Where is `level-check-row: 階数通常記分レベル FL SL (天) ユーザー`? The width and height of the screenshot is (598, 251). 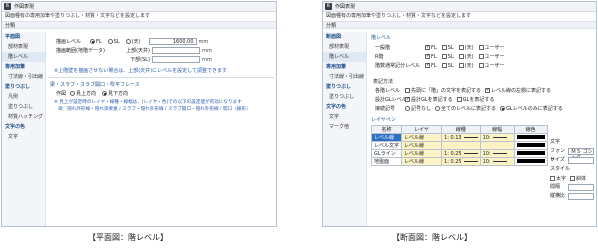
level-check-row: 階数通常記分レベル FL SL (天) ユーザー is located at coordinates (442, 66).